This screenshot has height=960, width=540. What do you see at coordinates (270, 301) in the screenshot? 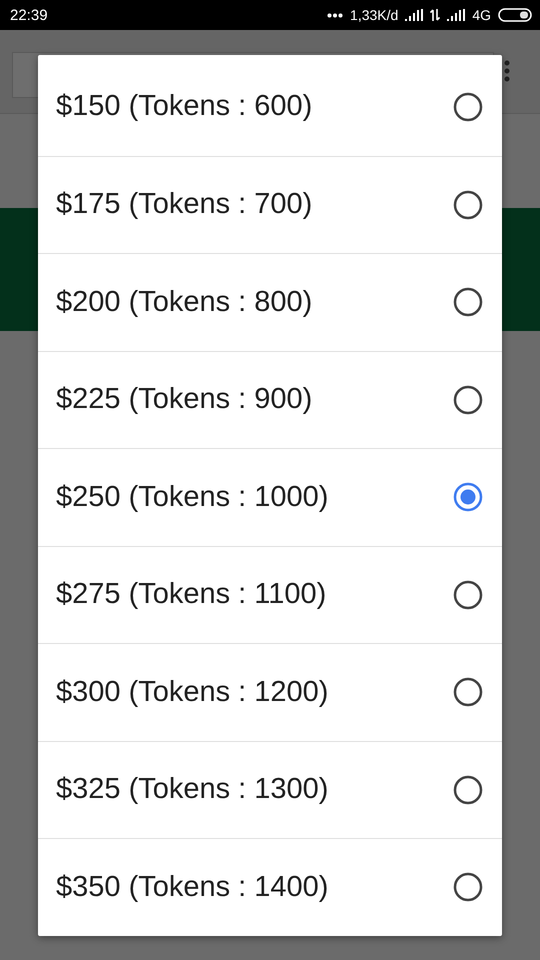
I see `option-item: $200 (Tokens : 800)` at bounding box center [270, 301].